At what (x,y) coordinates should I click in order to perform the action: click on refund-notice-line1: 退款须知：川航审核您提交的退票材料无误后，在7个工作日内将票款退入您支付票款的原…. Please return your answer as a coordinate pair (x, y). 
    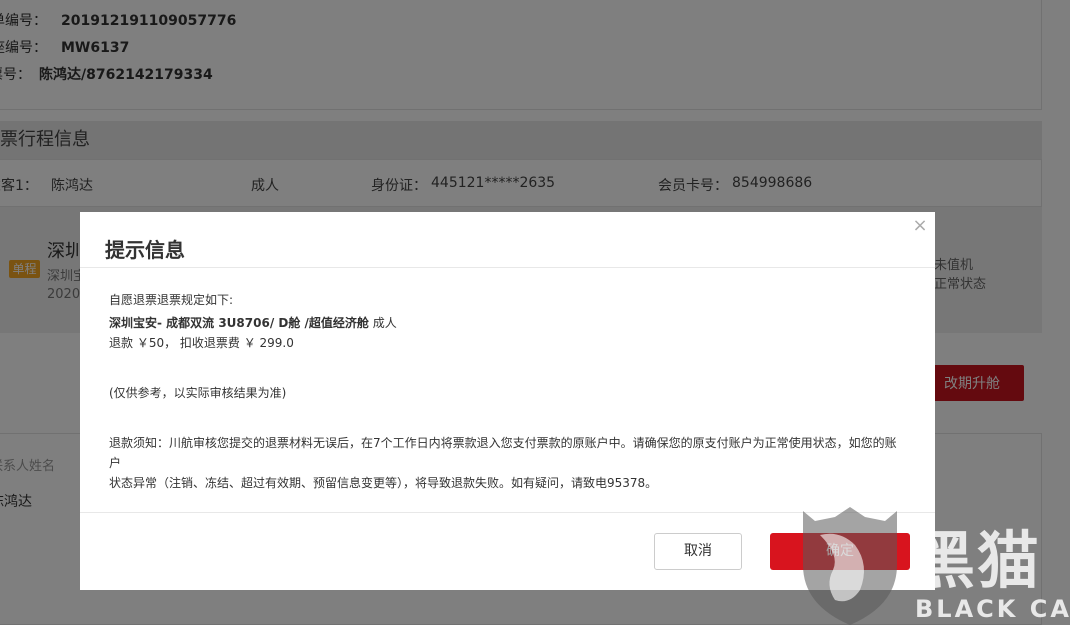
    Looking at the image, I should click on (503, 453).